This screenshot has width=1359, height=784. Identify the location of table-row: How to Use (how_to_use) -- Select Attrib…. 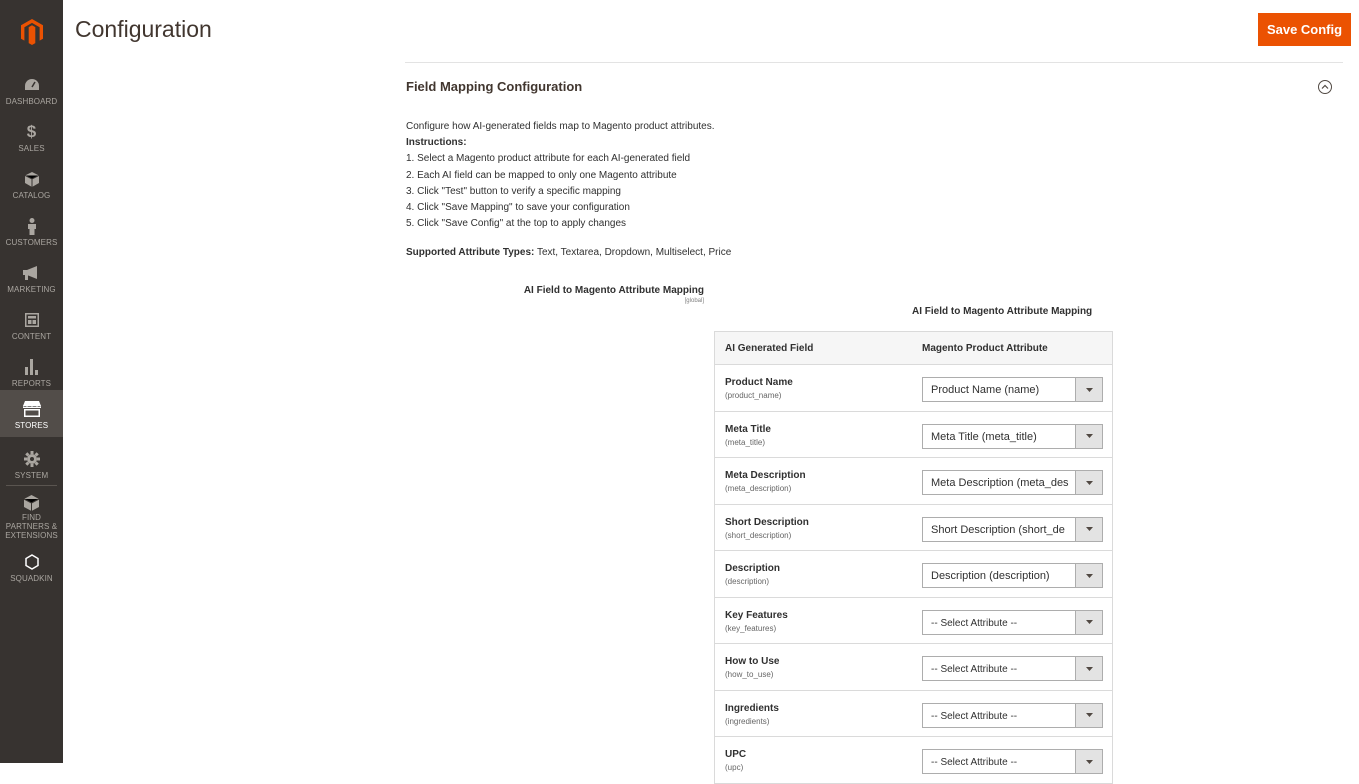
(913, 667).